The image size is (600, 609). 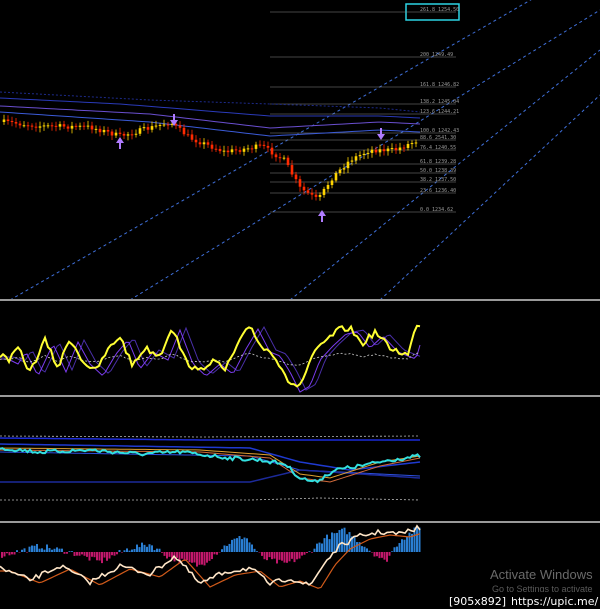 I want to click on moving-average-line, so click(x=210, y=439).